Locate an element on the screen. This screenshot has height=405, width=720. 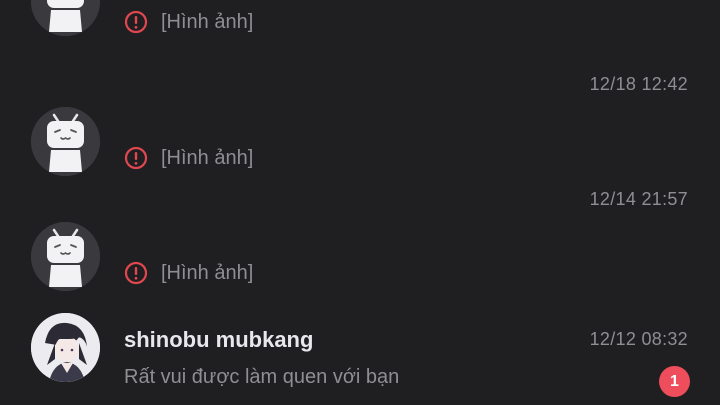
timestamp: 12/12 08:32 is located at coordinates (638, 339).